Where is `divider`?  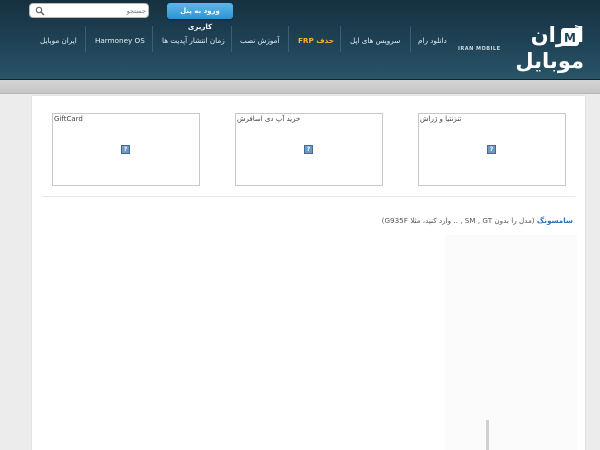
divider is located at coordinates (308, 196).